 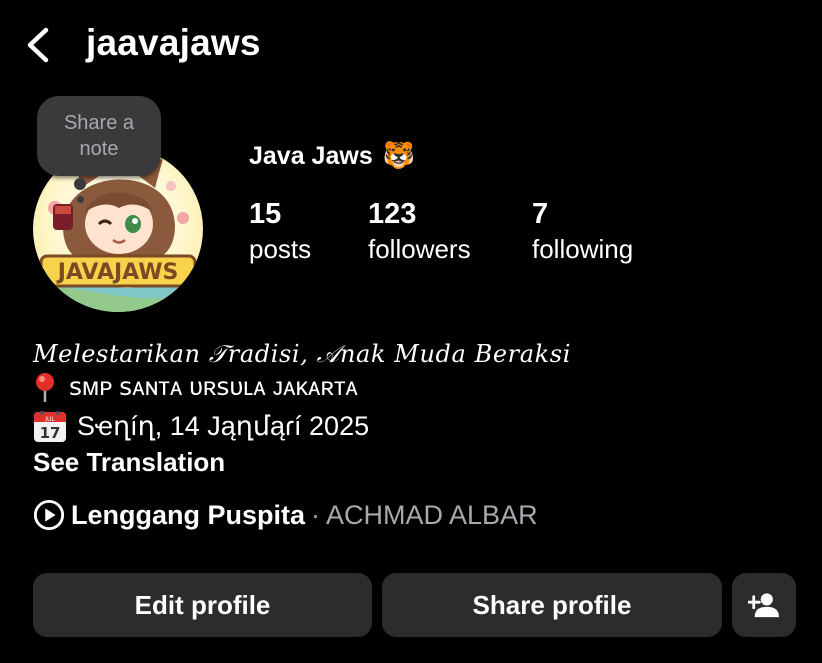 I want to click on share-note-bubble: Share a note, so click(x=99, y=136).